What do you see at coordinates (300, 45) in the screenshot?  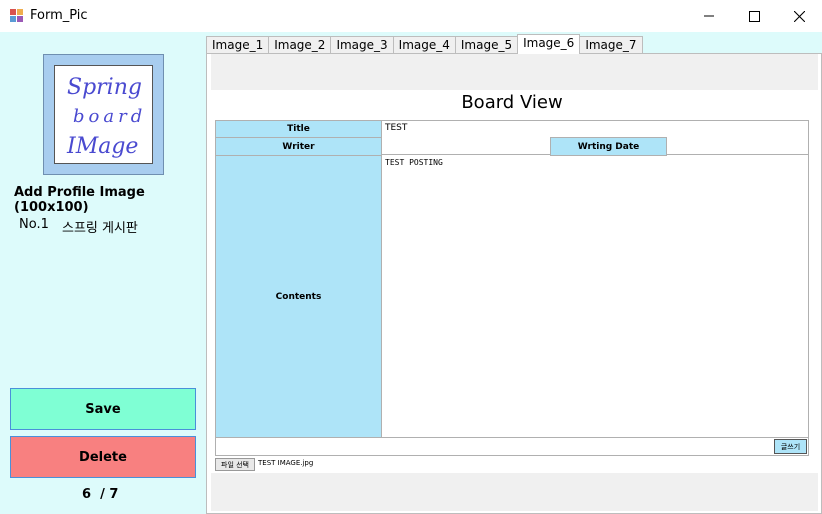 I see `tab-image-2: Image_2` at bounding box center [300, 45].